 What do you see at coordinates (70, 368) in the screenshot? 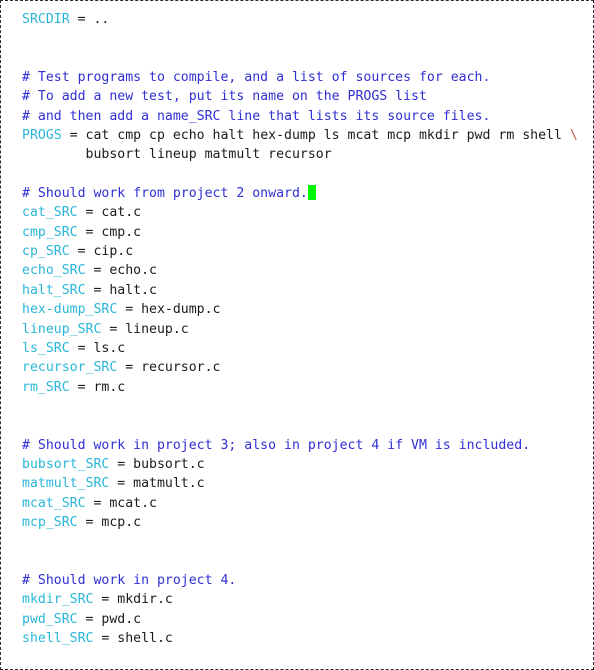
I see `code-token-var: recursor_SRC` at bounding box center [70, 368].